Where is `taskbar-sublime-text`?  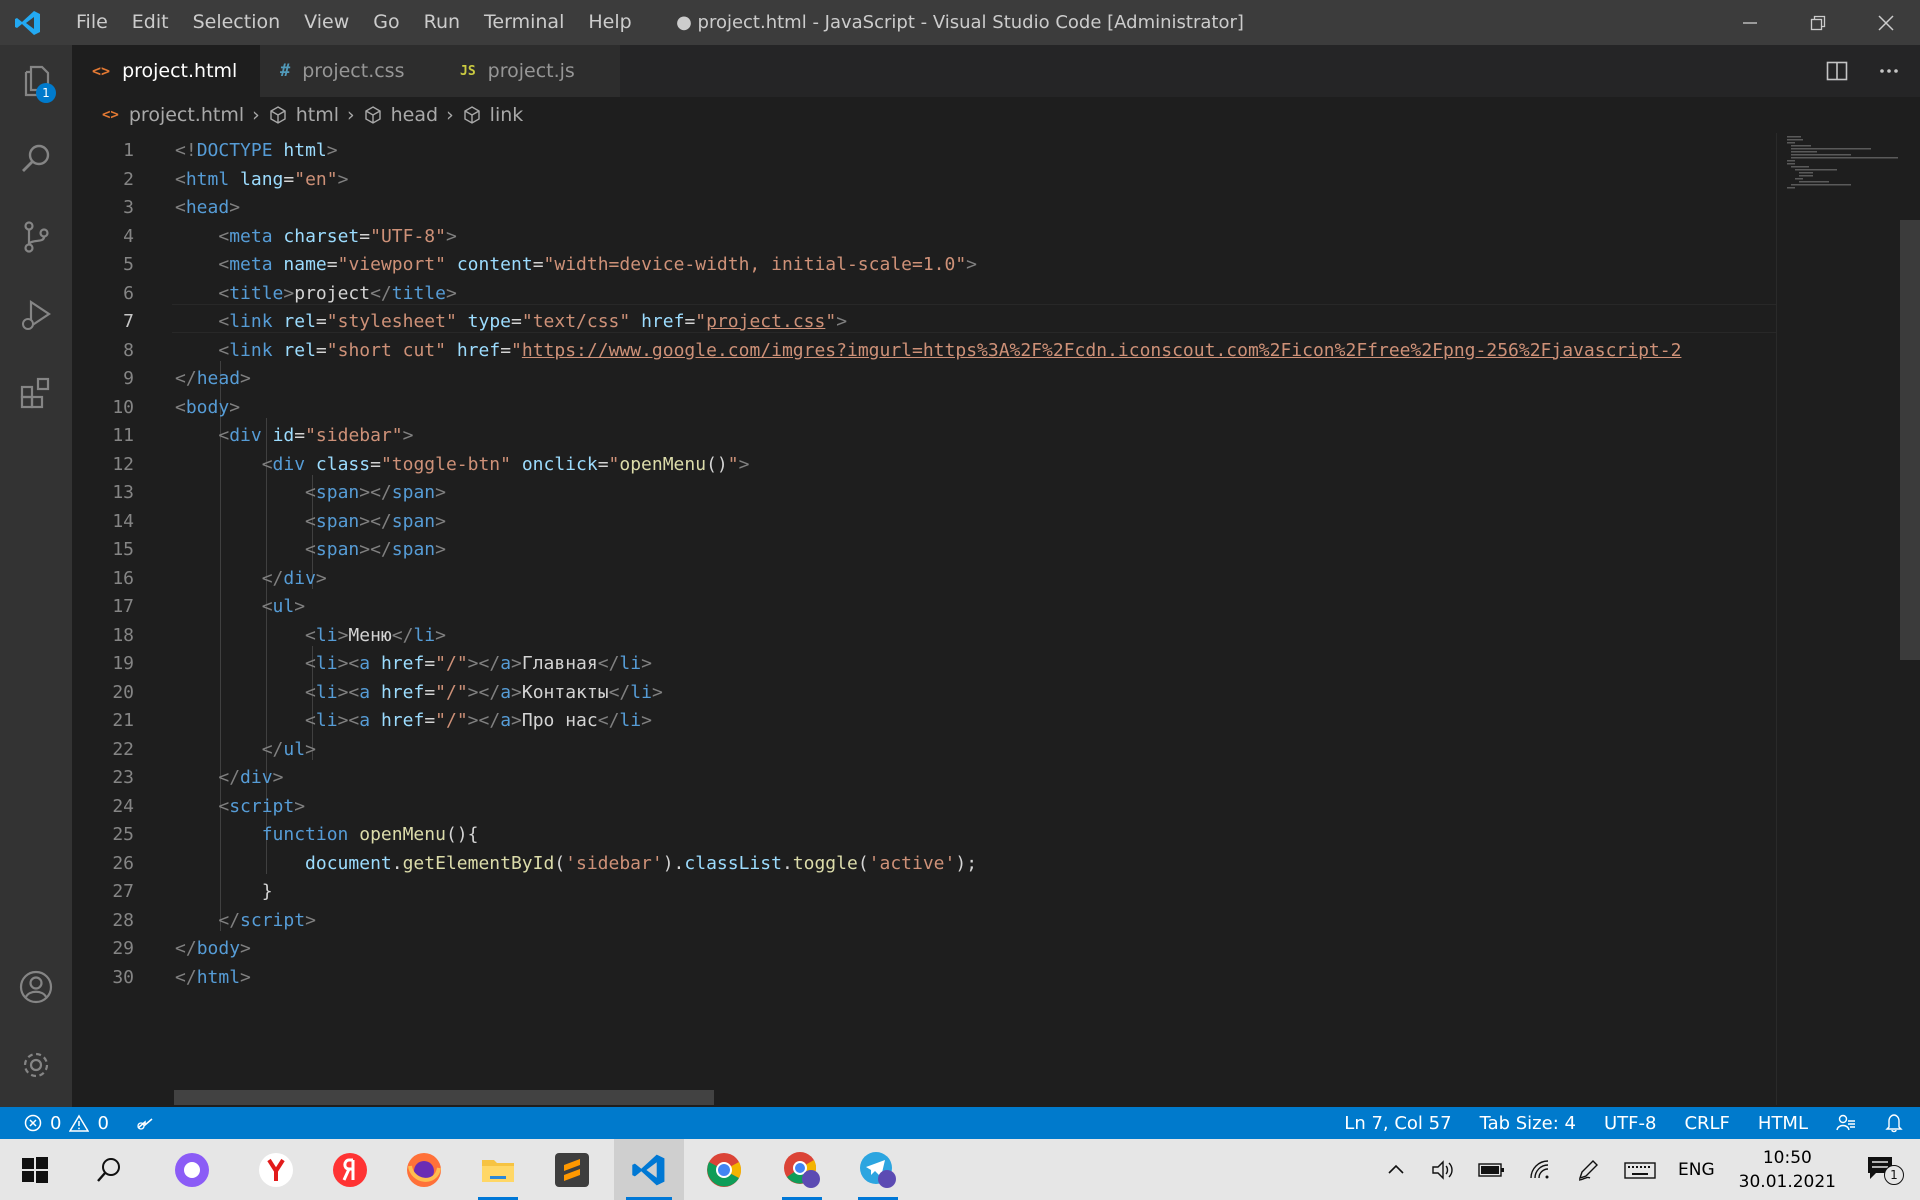 taskbar-sublime-text is located at coordinates (572, 1169).